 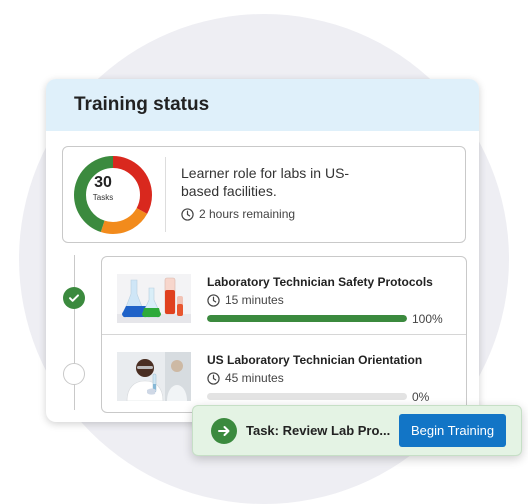 What do you see at coordinates (320, 282) in the screenshot?
I see `task-title: Laboratory Technician Safety Protocols` at bounding box center [320, 282].